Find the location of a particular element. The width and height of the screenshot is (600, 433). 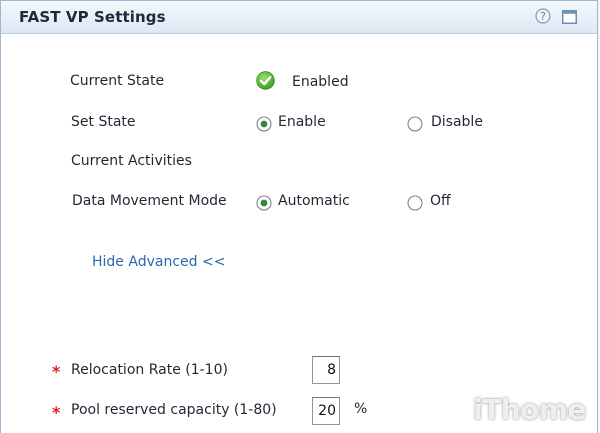

help-icon: ? is located at coordinates (543, 16).